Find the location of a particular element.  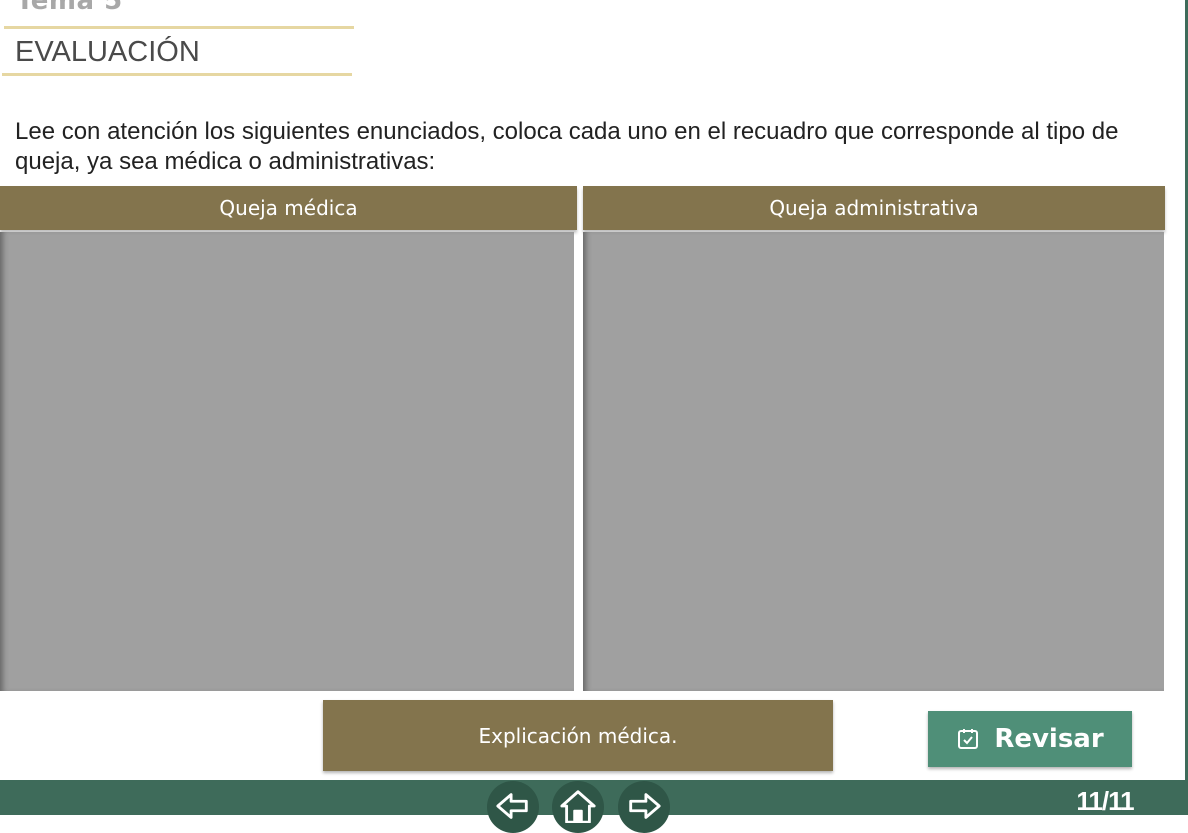

column-header-medical: Queja médica is located at coordinates (288, 208).